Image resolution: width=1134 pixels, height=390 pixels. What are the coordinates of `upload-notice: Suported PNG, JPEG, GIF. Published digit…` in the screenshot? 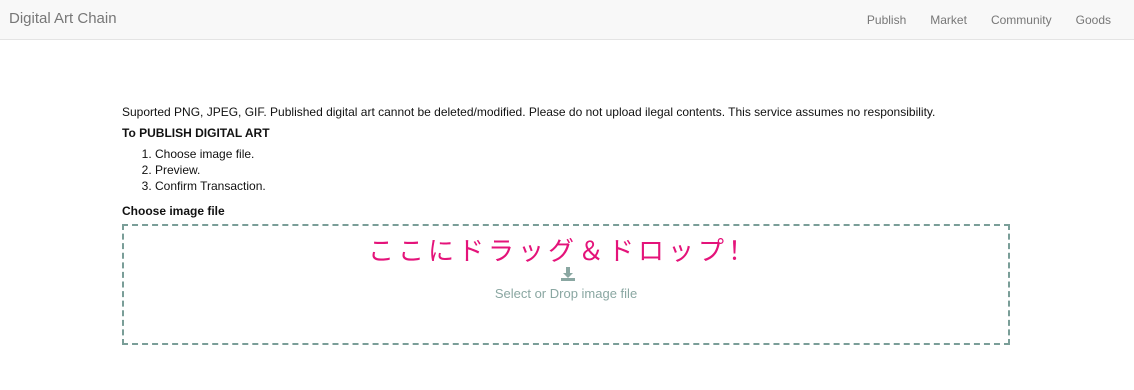 It's located at (529, 112).